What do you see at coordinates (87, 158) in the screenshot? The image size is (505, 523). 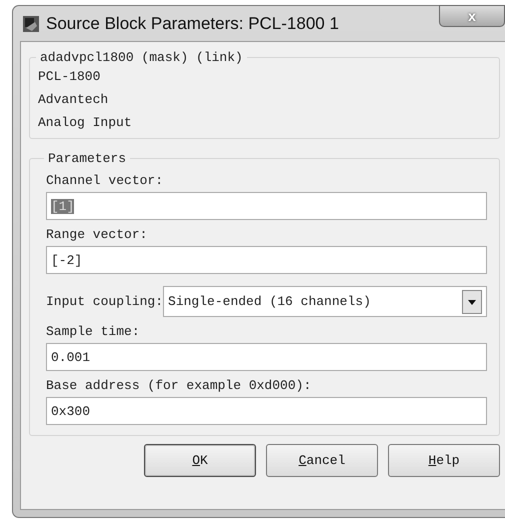 I see `group-legend: Parameters` at bounding box center [87, 158].